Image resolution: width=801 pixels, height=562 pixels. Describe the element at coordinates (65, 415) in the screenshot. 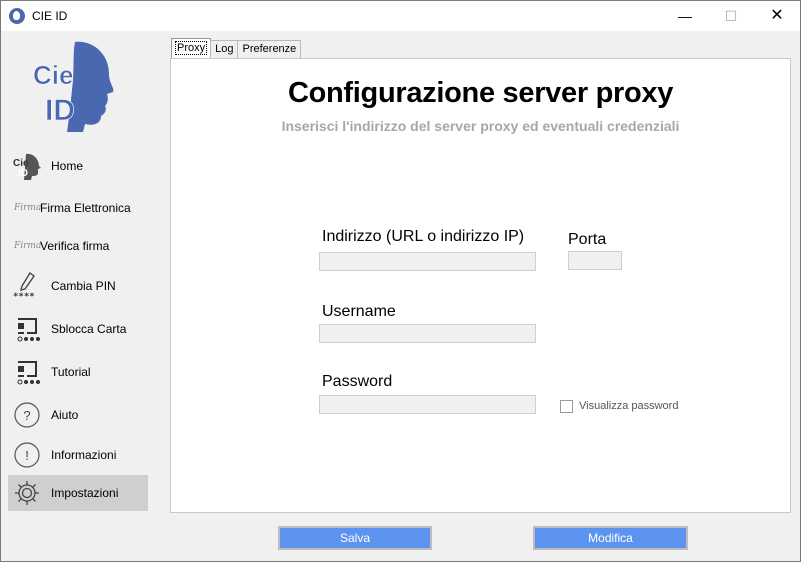

I see `sidebar-item-label: Aiuto` at that location.